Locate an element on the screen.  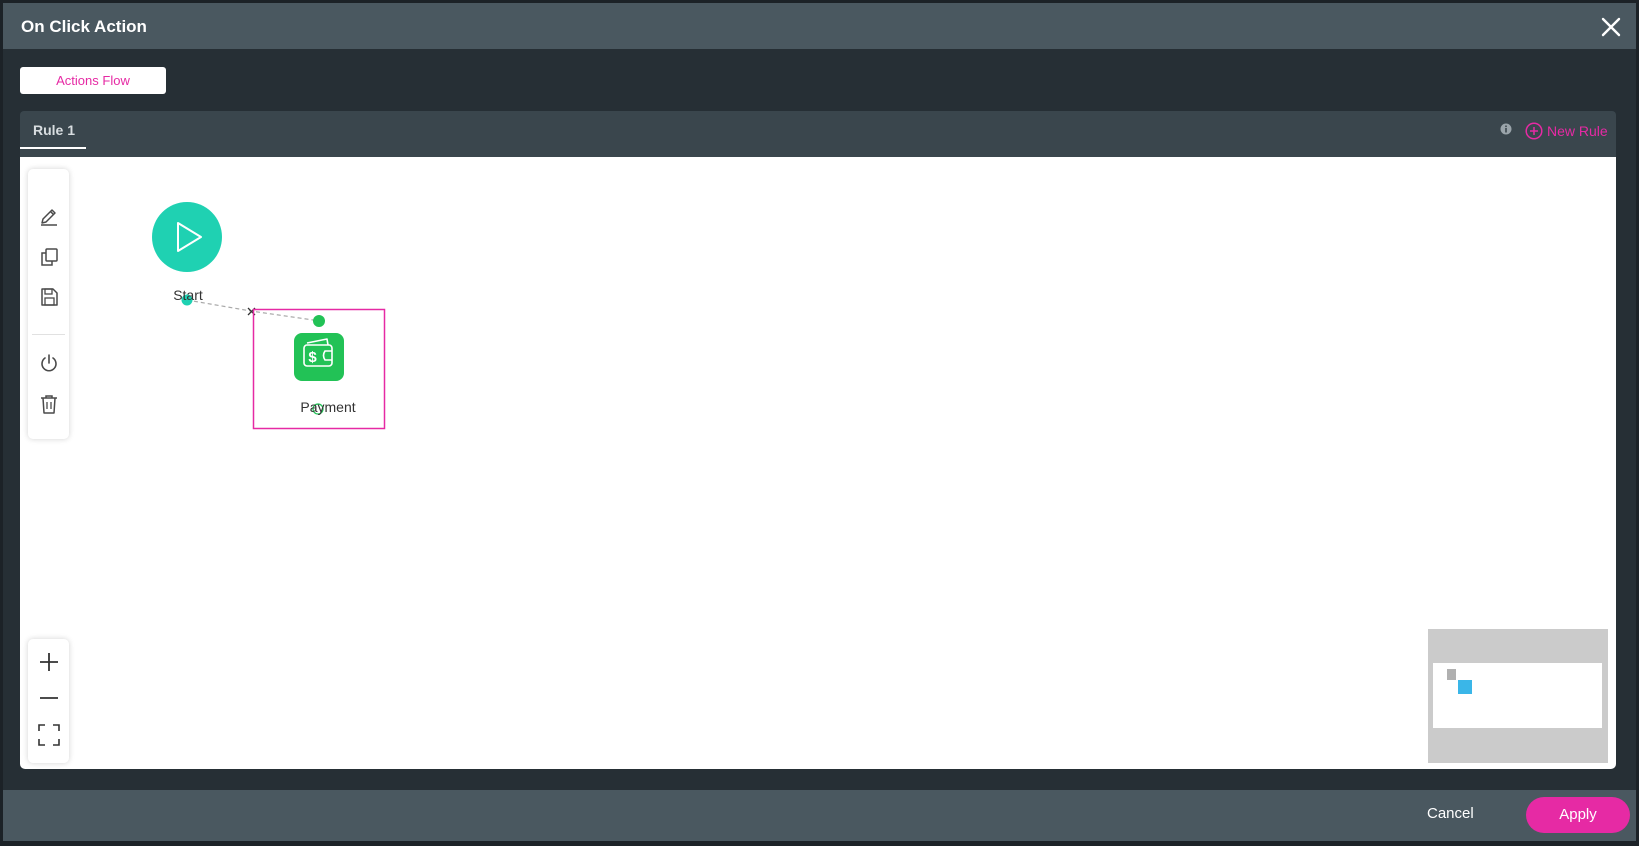
close-button is located at coordinates (1611, 27).